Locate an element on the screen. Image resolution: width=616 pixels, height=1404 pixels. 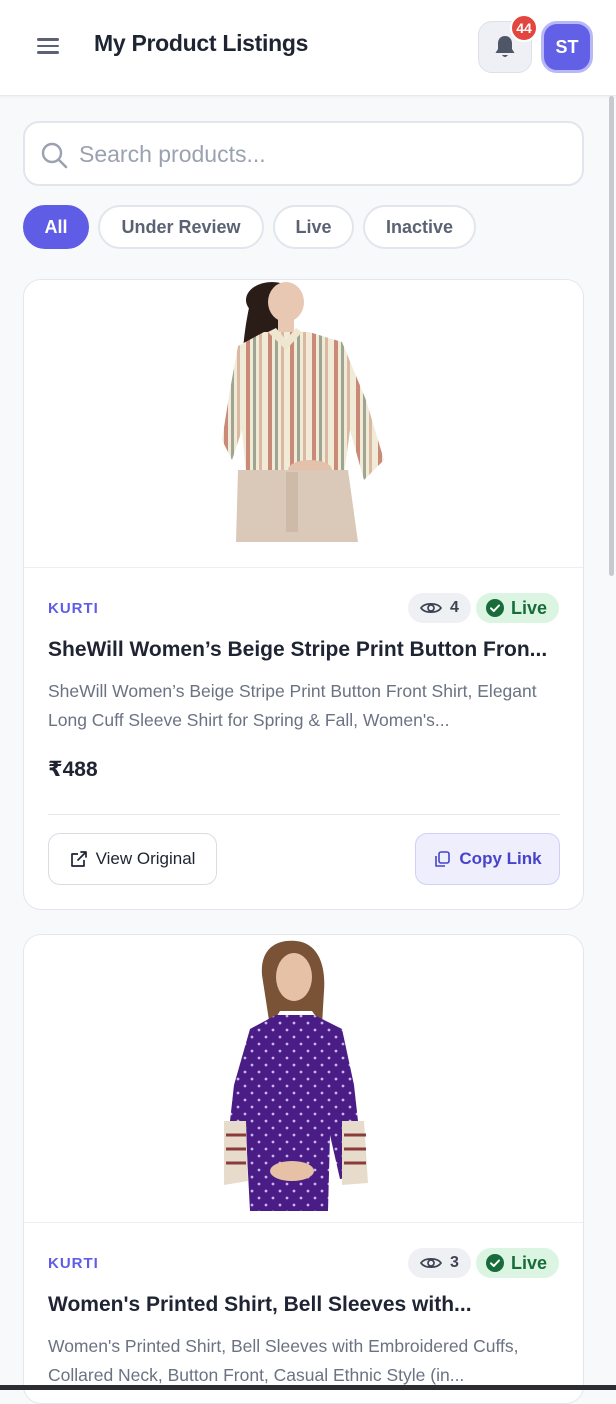
filter-chip-inactive: Inactive is located at coordinates (419, 227).